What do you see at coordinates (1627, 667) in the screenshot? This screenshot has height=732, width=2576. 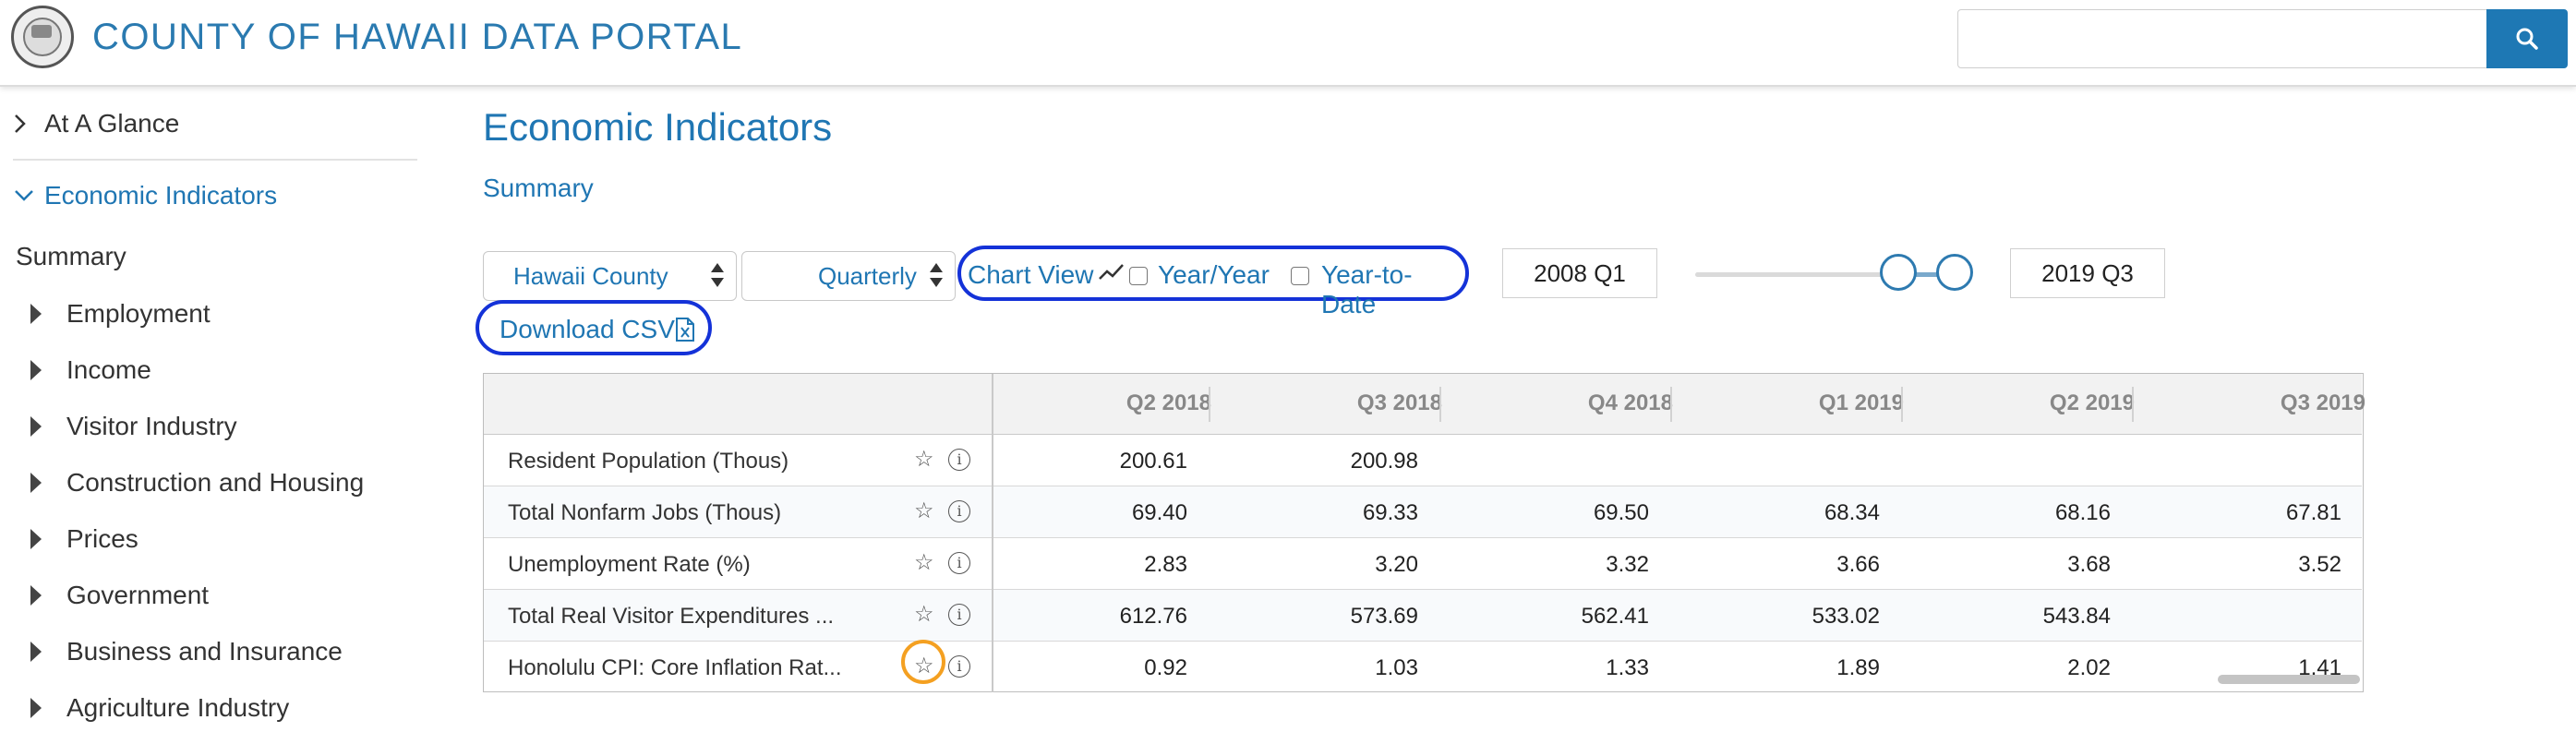 I see `table-cell: 1.33` at bounding box center [1627, 667].